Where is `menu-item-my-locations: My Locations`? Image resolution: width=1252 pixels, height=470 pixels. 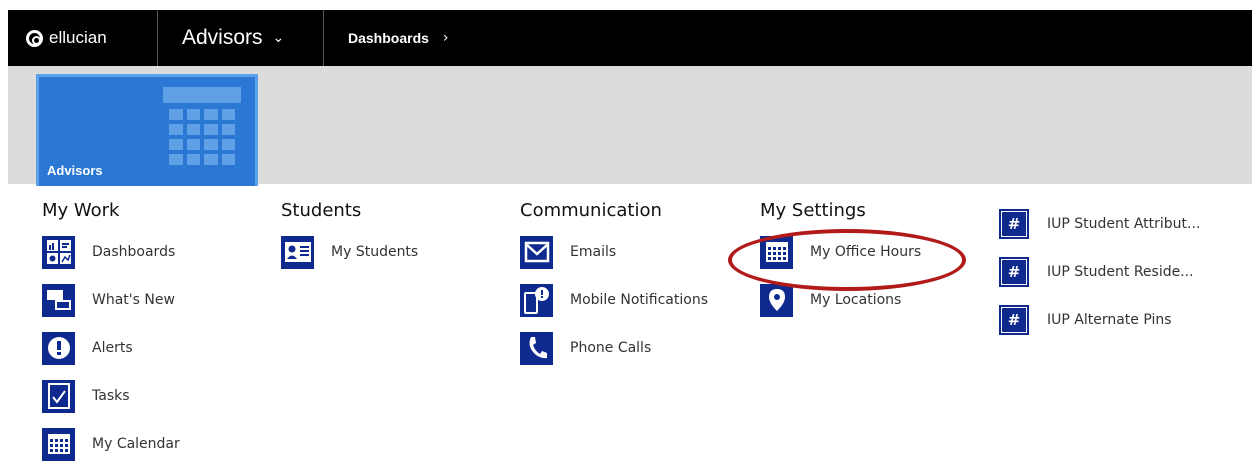 menu-item-my-locations: My Locations is located at coordinates (840, 300).